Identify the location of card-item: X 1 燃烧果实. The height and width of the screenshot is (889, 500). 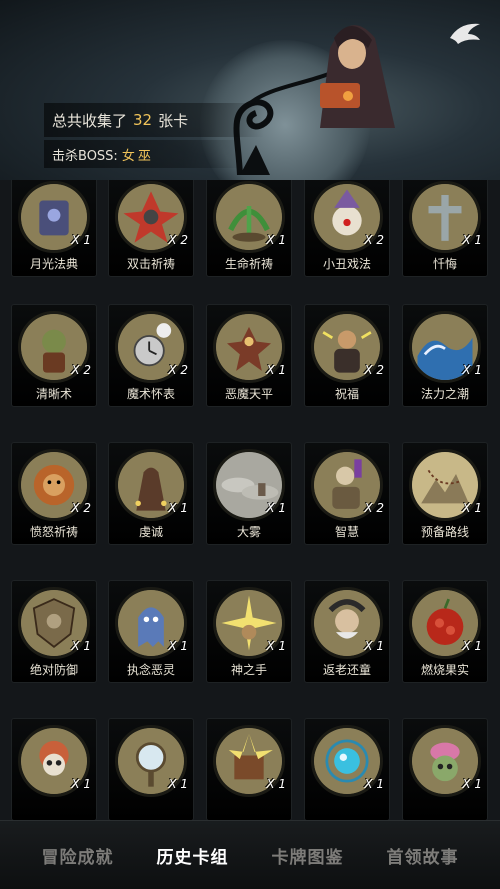
(445, 631).